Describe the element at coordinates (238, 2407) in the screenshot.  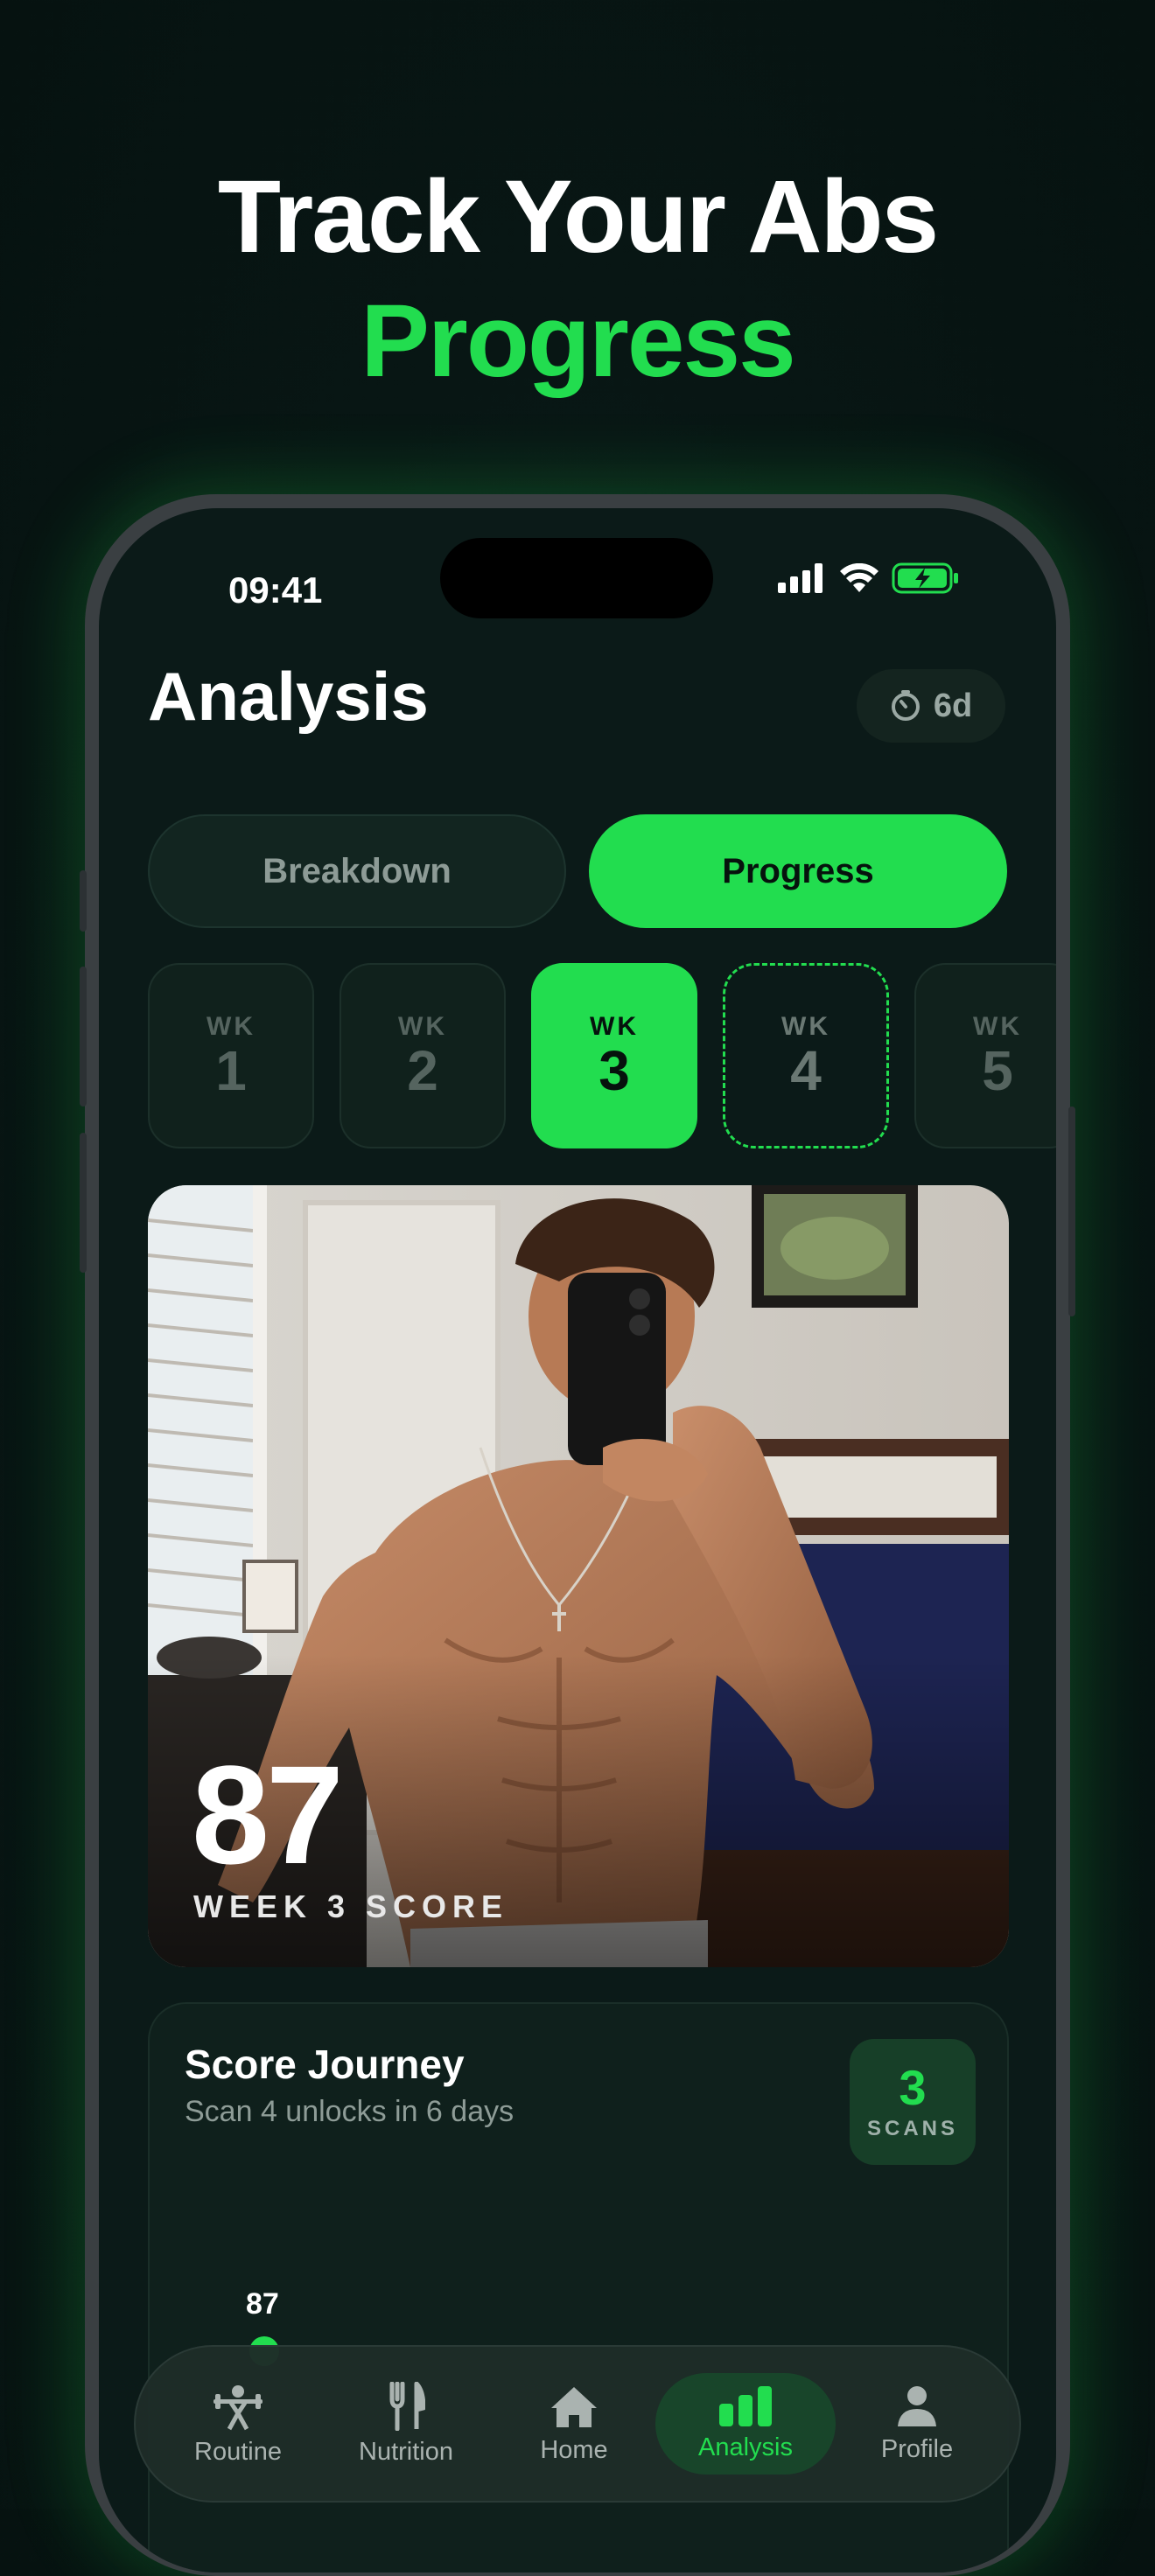
I see `weightlifter-icon` at that location.